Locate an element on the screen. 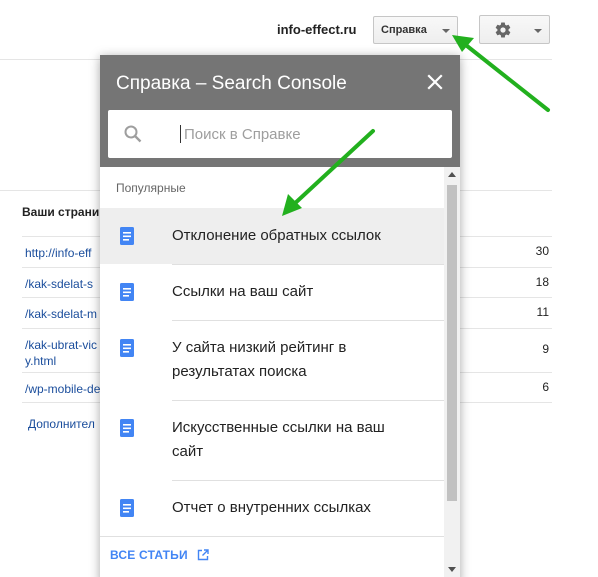 The height and width of the screenshot is (577, 598). help-article-item: Ссылки на ваш сайт is located at coordinates (272, 292).